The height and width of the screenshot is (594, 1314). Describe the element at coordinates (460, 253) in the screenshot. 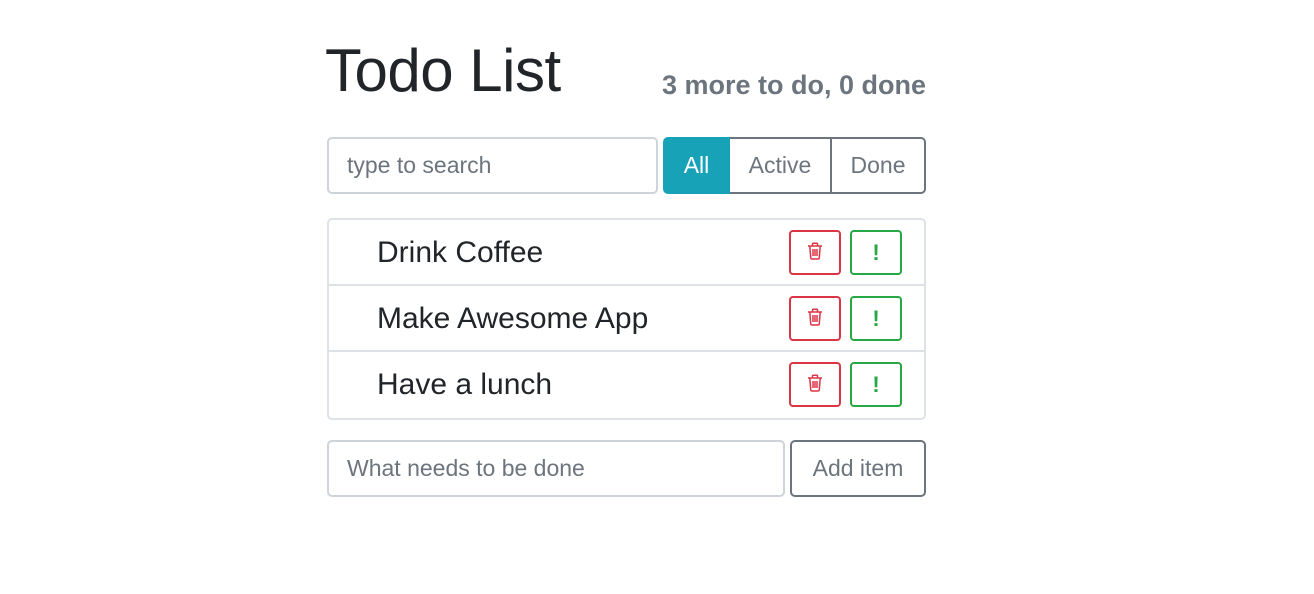

I see `todo-item-label: Drink Coffee` at that location.